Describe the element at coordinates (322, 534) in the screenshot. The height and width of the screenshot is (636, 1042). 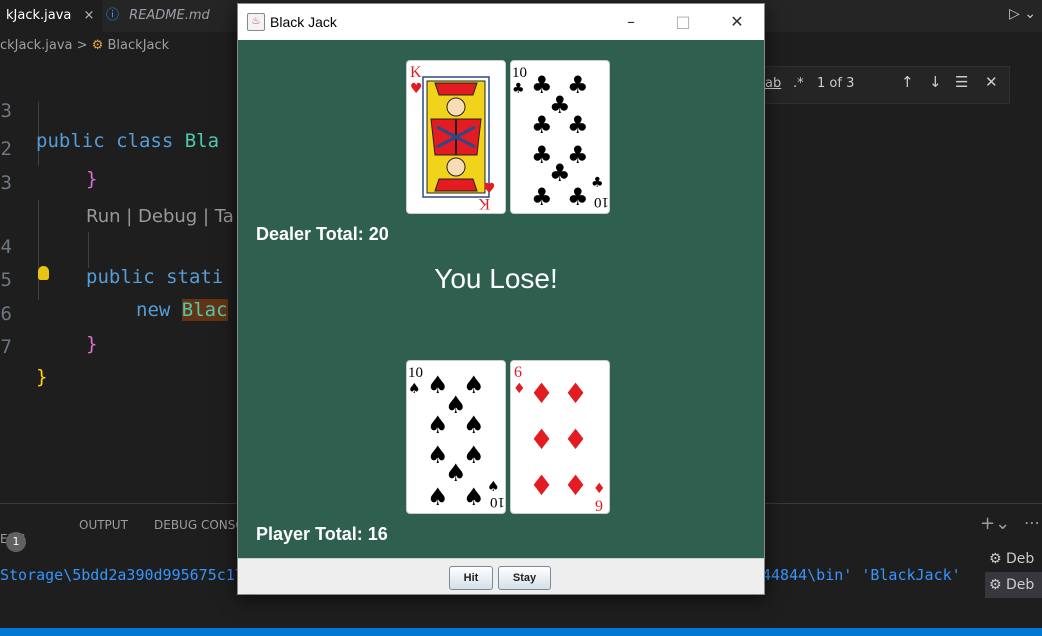
I see `player-total: Player Total: 16` at that location.